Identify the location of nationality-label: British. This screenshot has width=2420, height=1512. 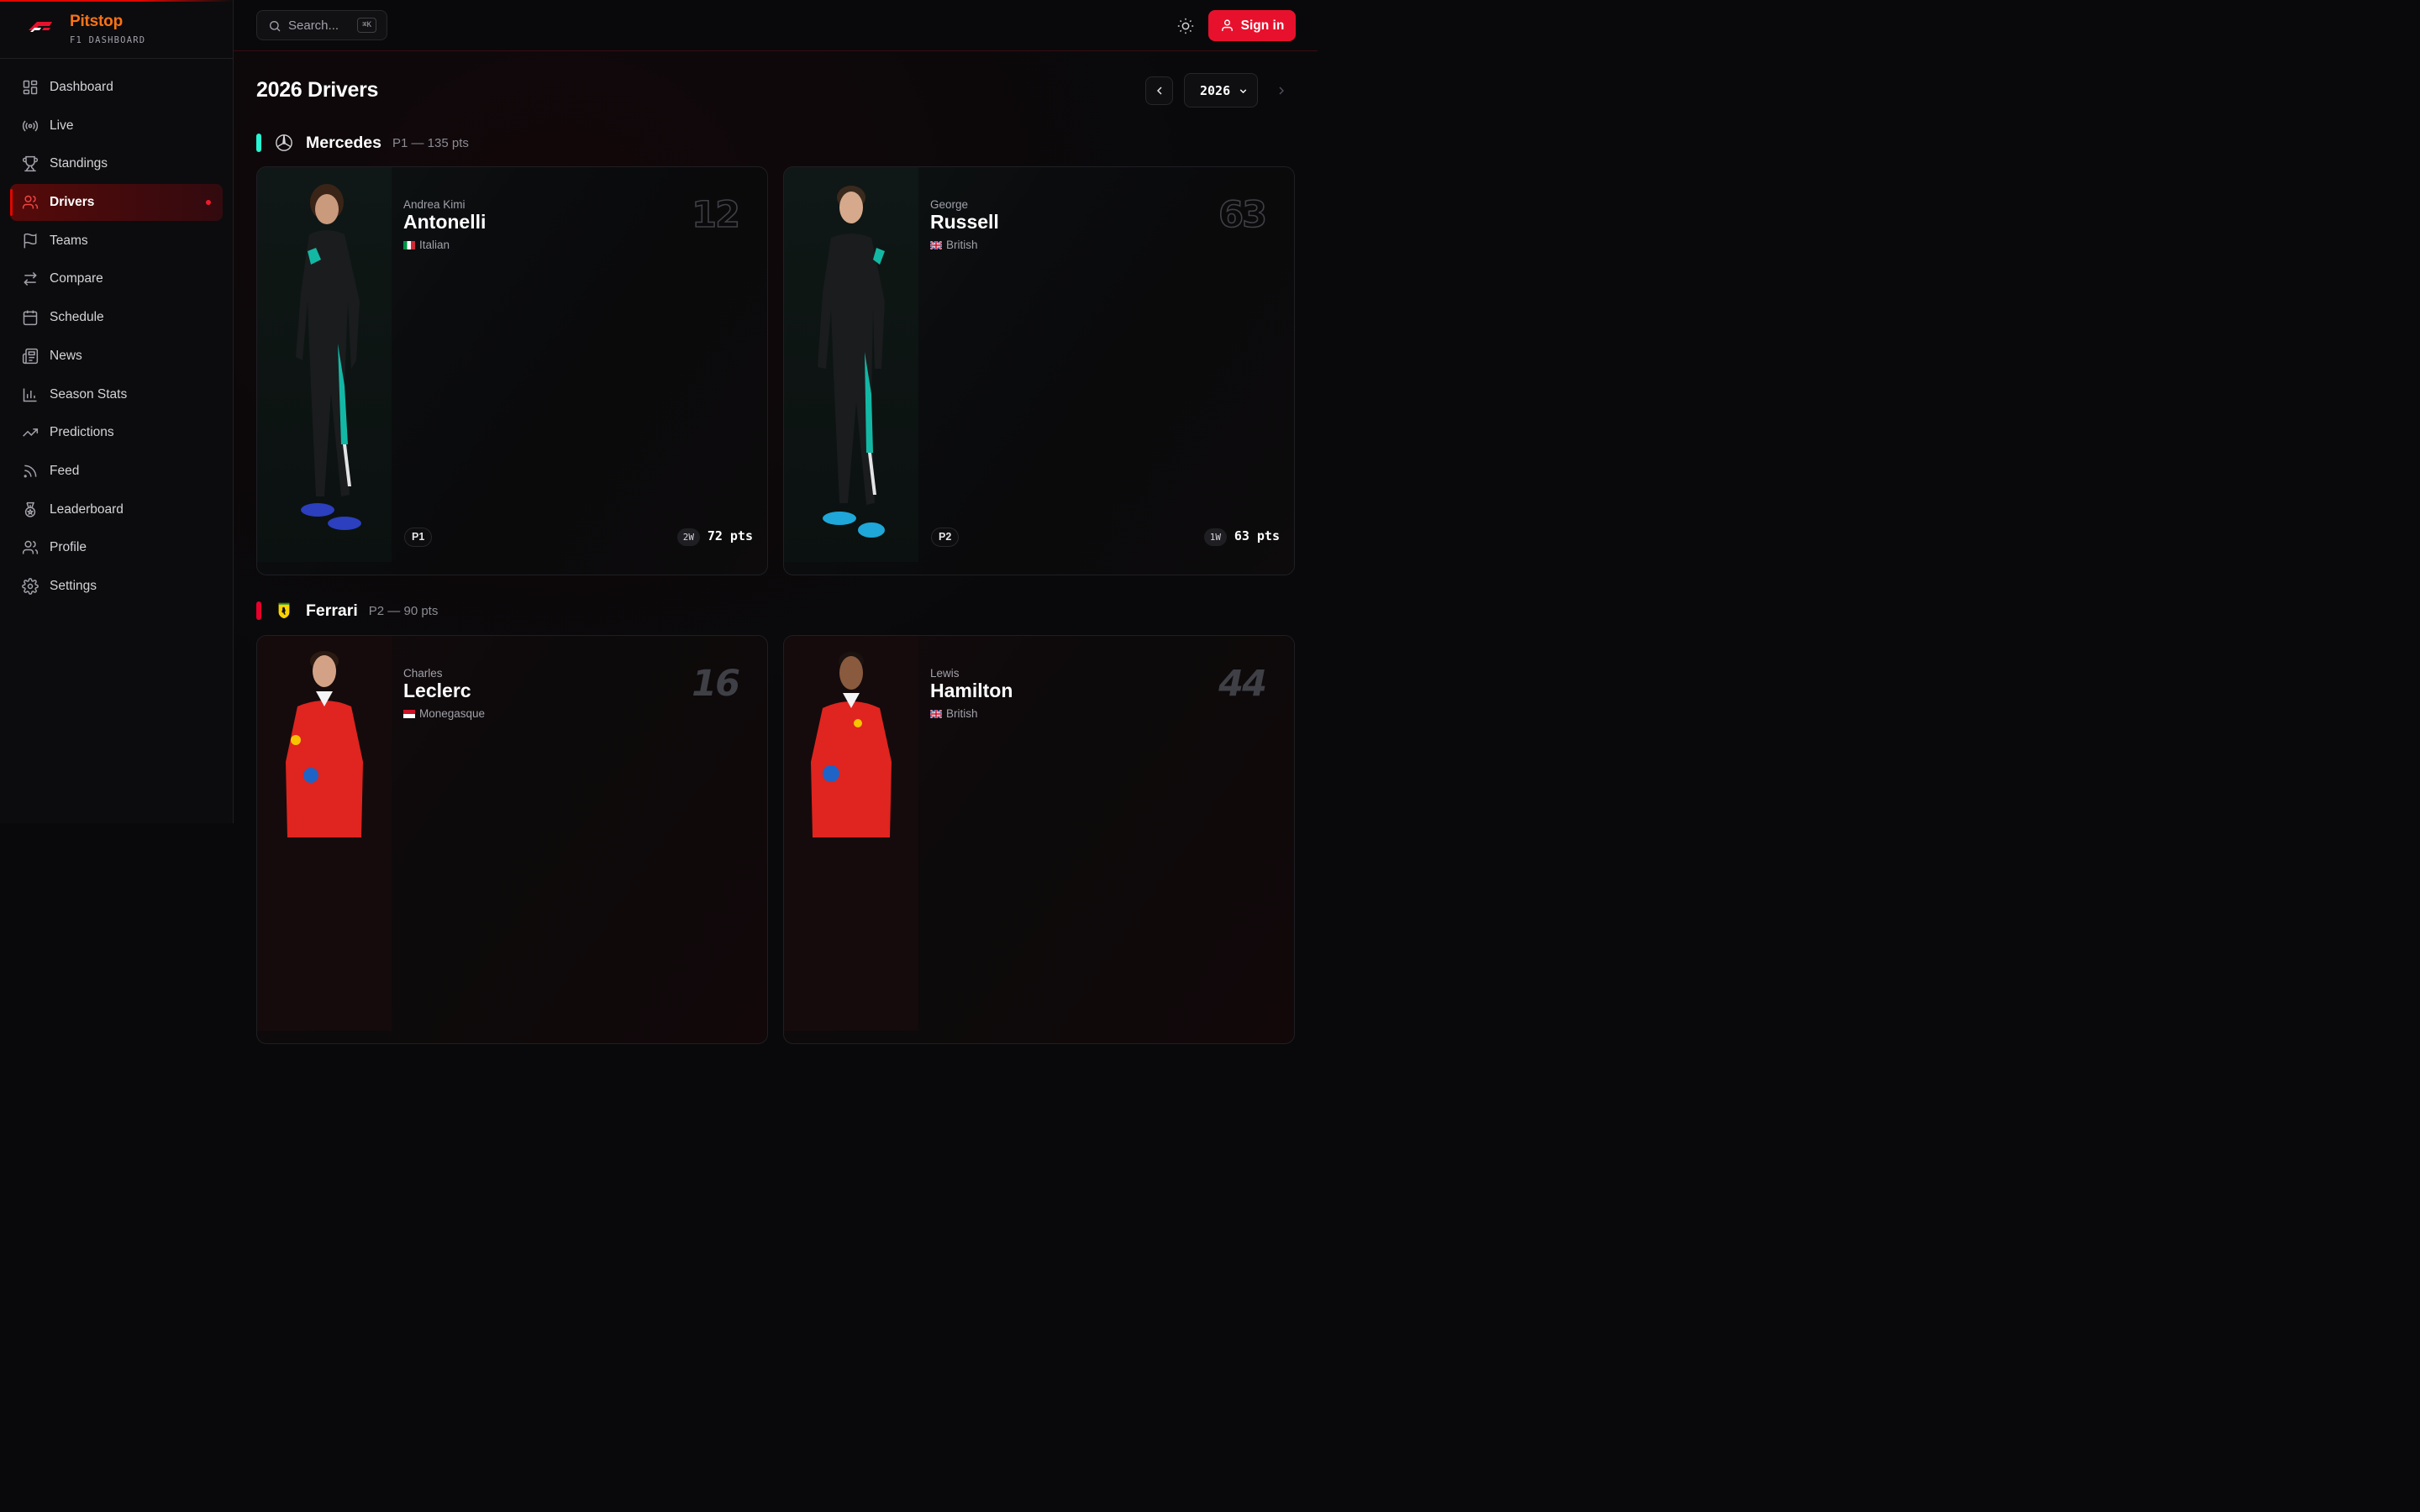
(962, 245).